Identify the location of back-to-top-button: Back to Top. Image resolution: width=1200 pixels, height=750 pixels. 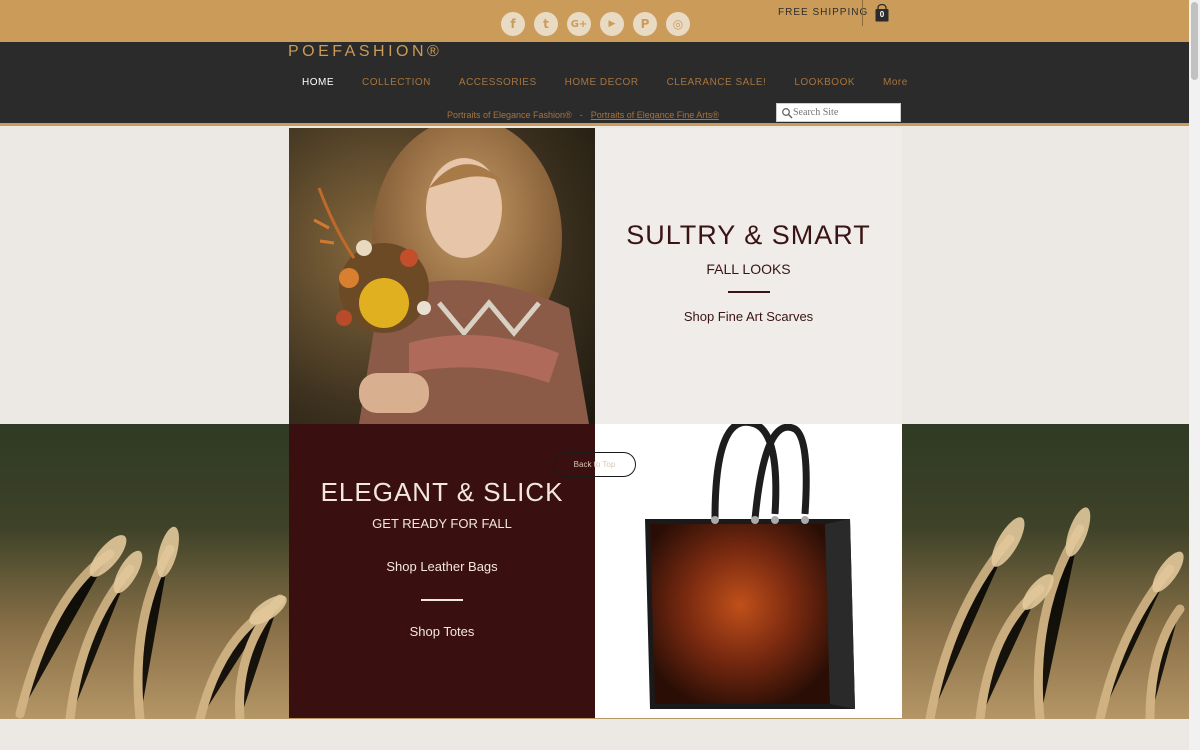
(594, 464).